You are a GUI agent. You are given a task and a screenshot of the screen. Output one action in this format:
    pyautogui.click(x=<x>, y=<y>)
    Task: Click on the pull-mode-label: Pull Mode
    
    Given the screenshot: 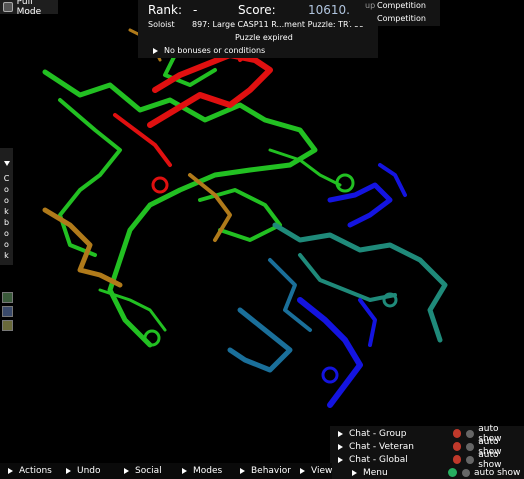 What is the action you would take?
    pyautogui.click(x=29, y=8)
    